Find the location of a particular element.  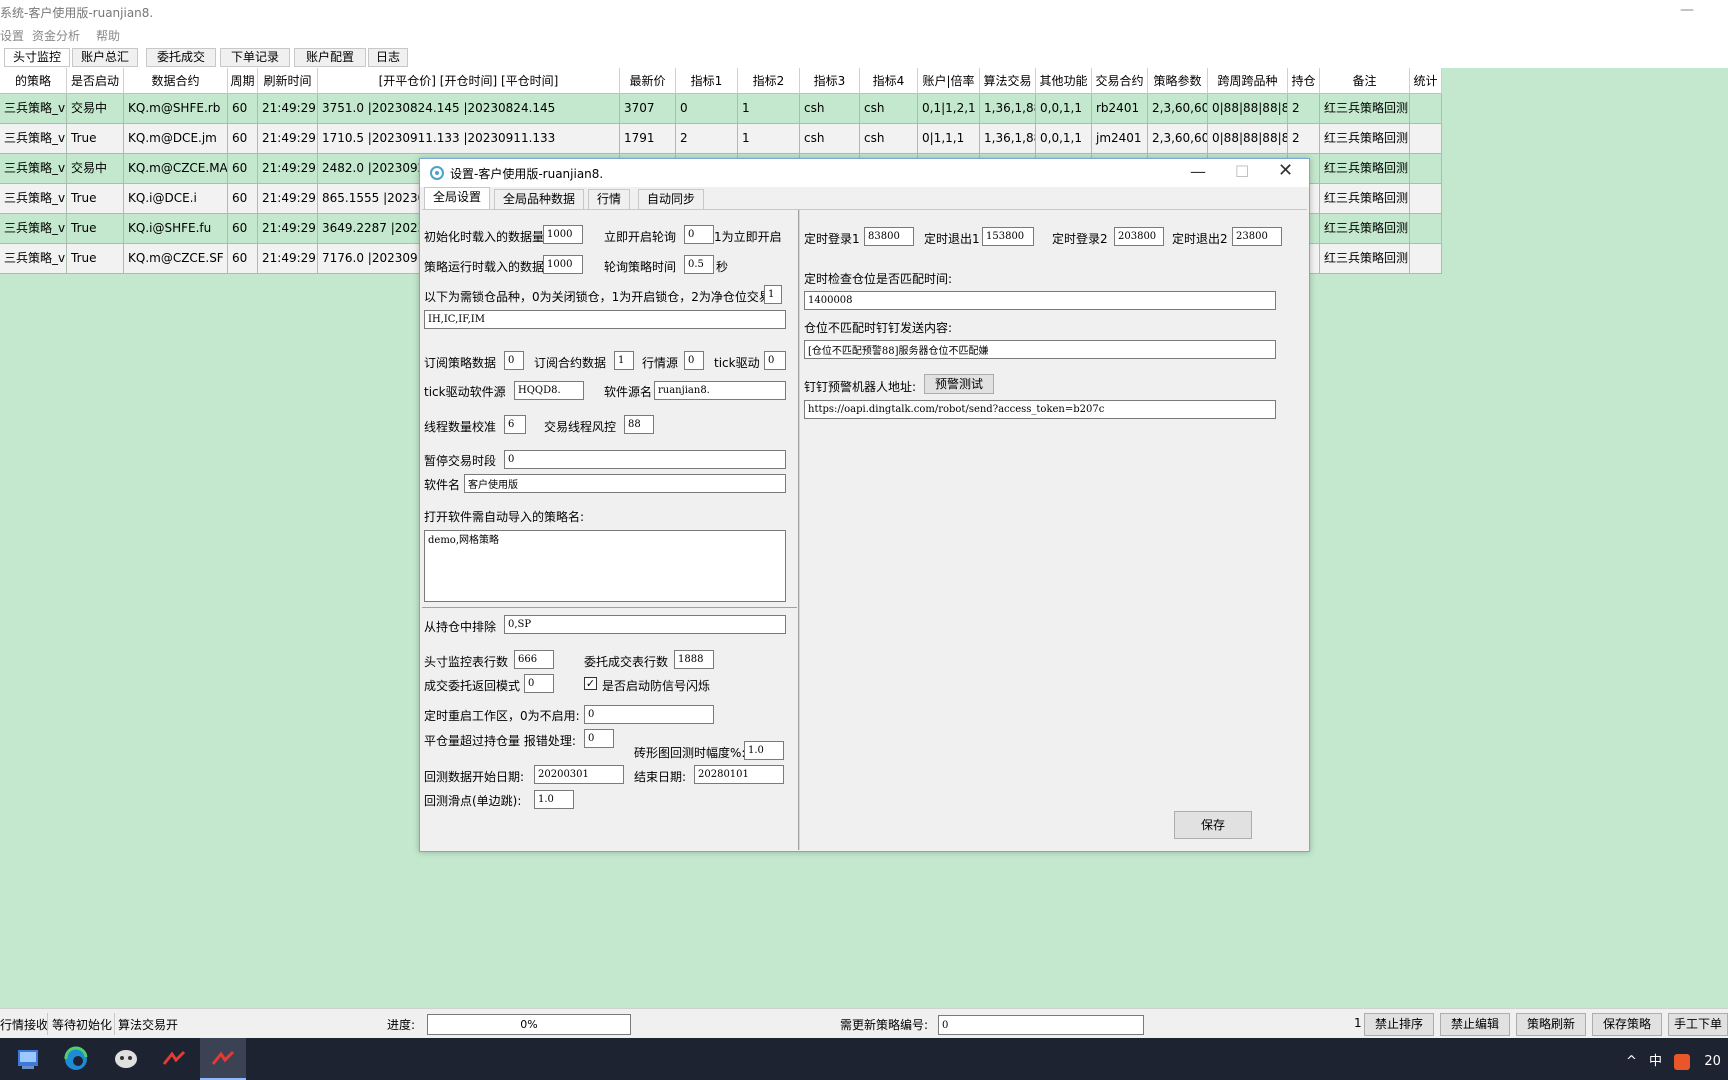

logout2-input is located at coordinates (1257, 236).